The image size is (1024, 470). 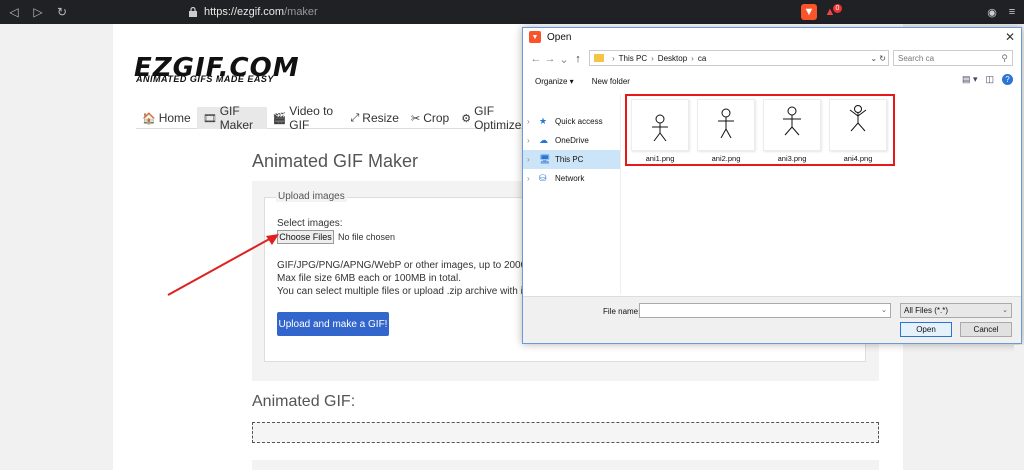 I want to click on address-path: › This PC › Desktop › ca ⌄ ↻, so click(x=739, y=58).